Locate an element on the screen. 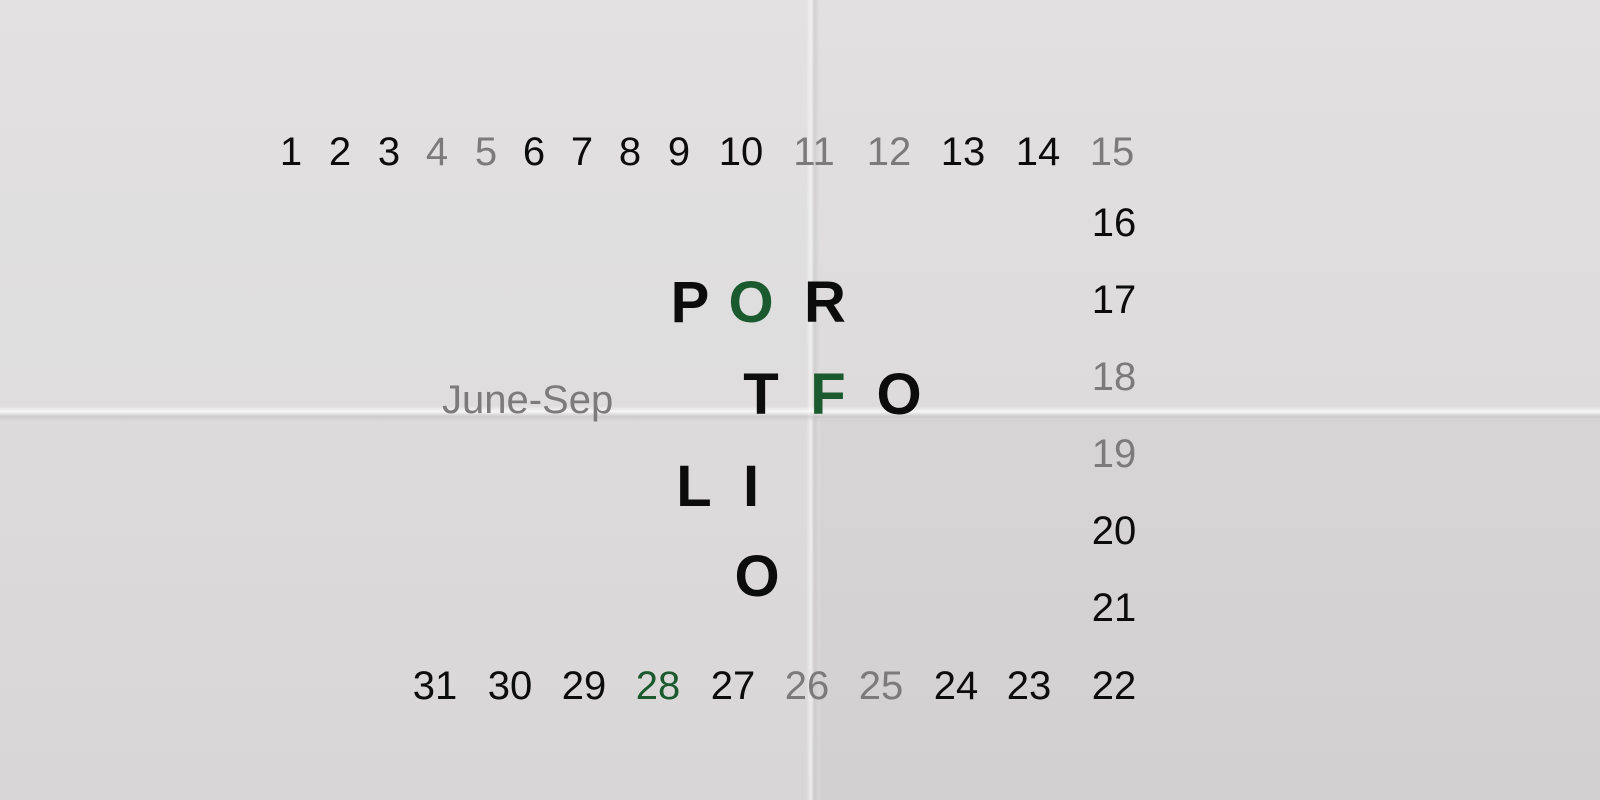 The width and height of the screenshot is (1600, 800). day-number: 31 is located at coordinates (435, 686).